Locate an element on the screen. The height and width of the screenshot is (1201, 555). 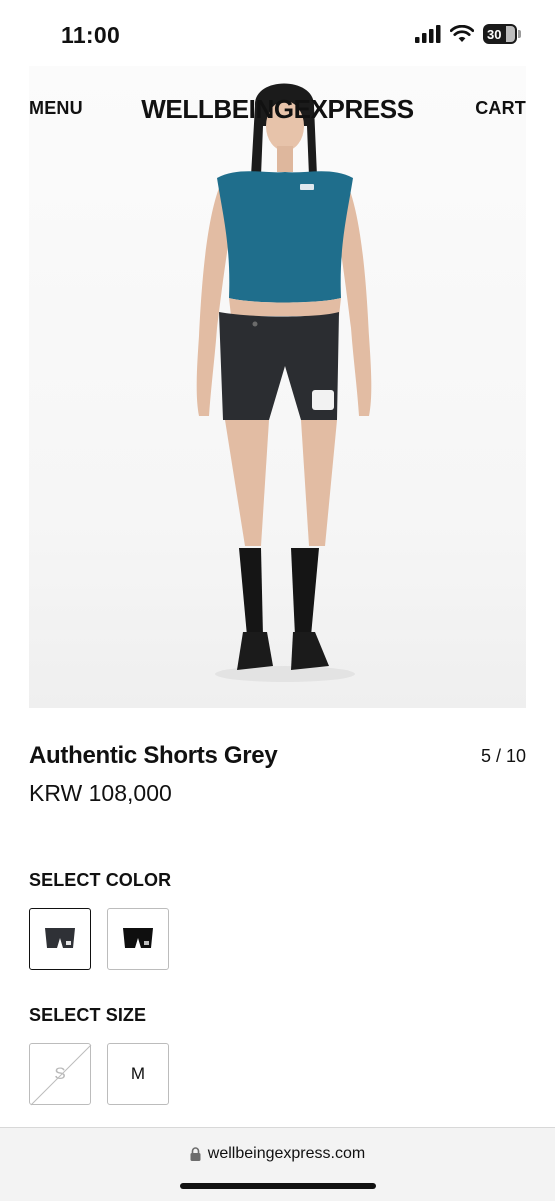
url-text: wellbeingexpress.com is located at coordinates (286, 1154).